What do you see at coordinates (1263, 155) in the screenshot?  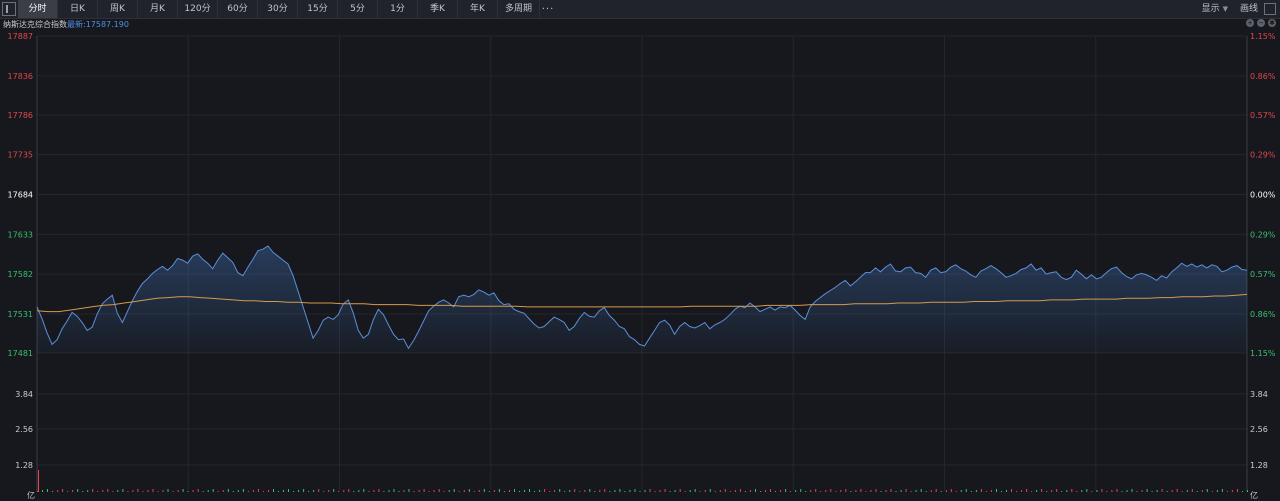 I see `percent-tick-label: 0.29%` at bounding box center [1263, 155].